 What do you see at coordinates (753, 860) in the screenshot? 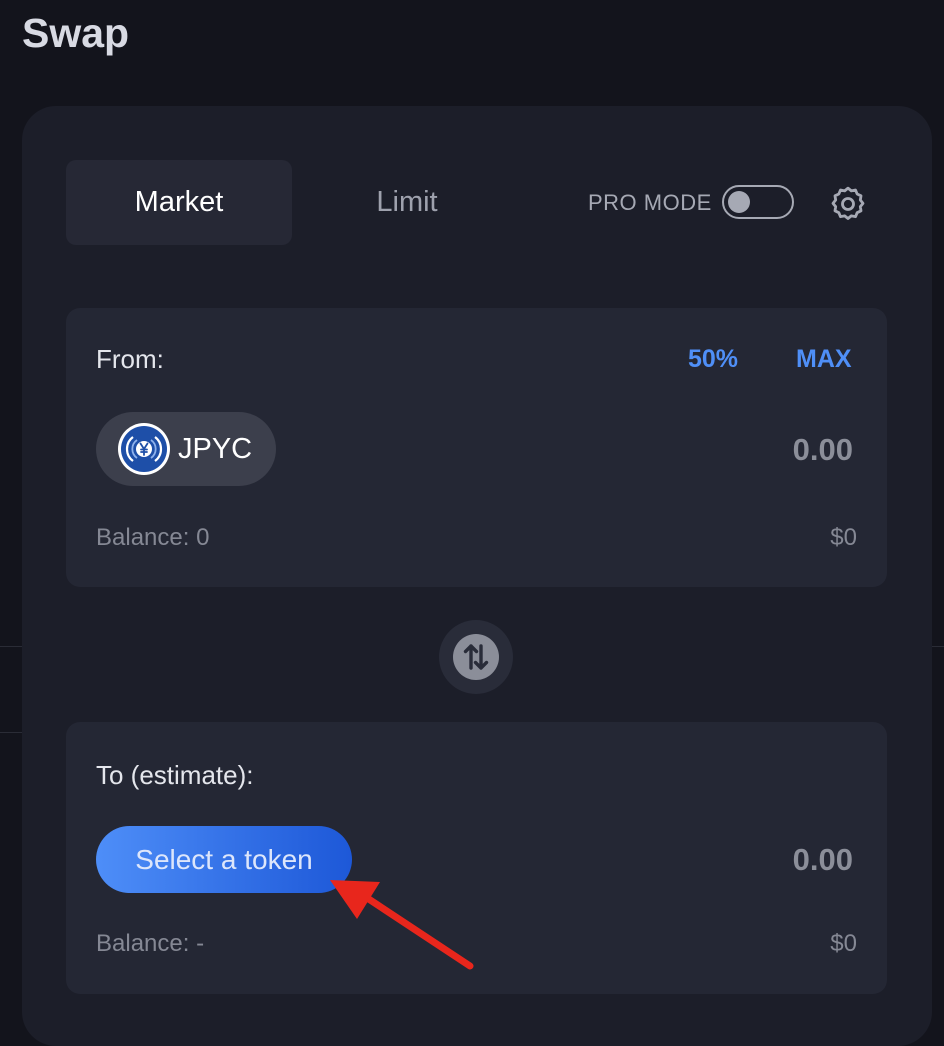
I see `to-amount: 0.00` at bounding box center [753, 860].